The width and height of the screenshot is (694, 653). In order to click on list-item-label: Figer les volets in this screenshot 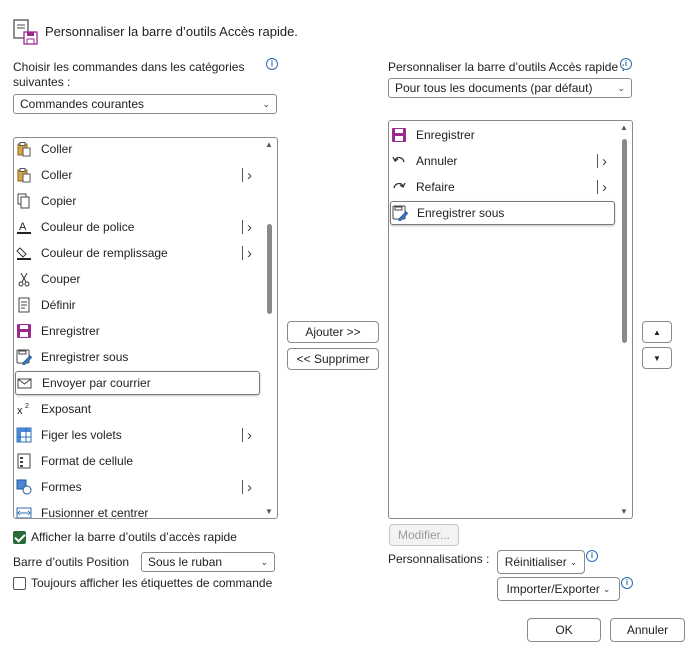, I will do `click(81, 435)`.